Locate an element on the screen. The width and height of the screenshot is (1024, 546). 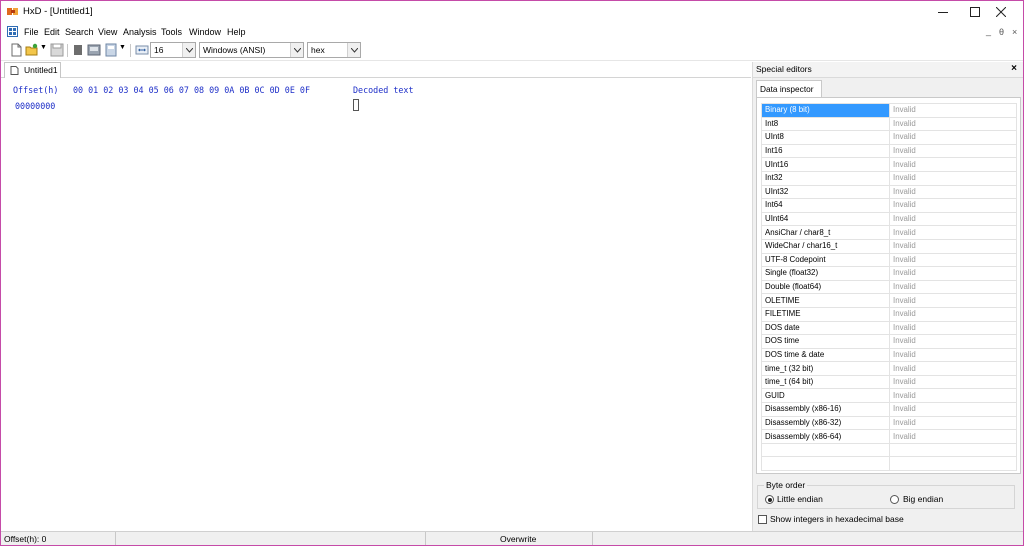
data-inspector-row: Int64 Invalid is located at coordinates (889, 205).